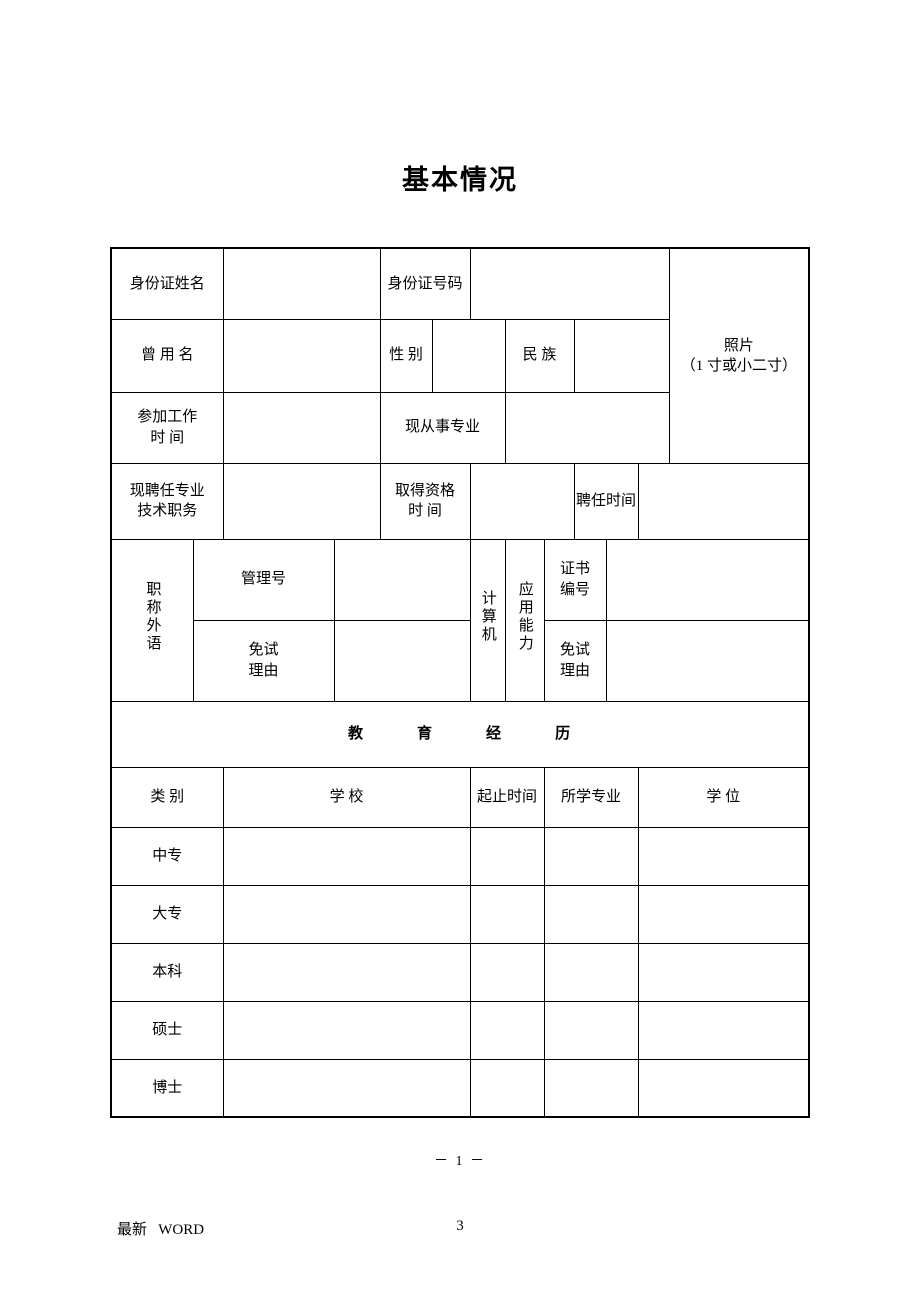 This screenshot has width=920, height=1302. I want to click on field-former-name, so click(301, 355).